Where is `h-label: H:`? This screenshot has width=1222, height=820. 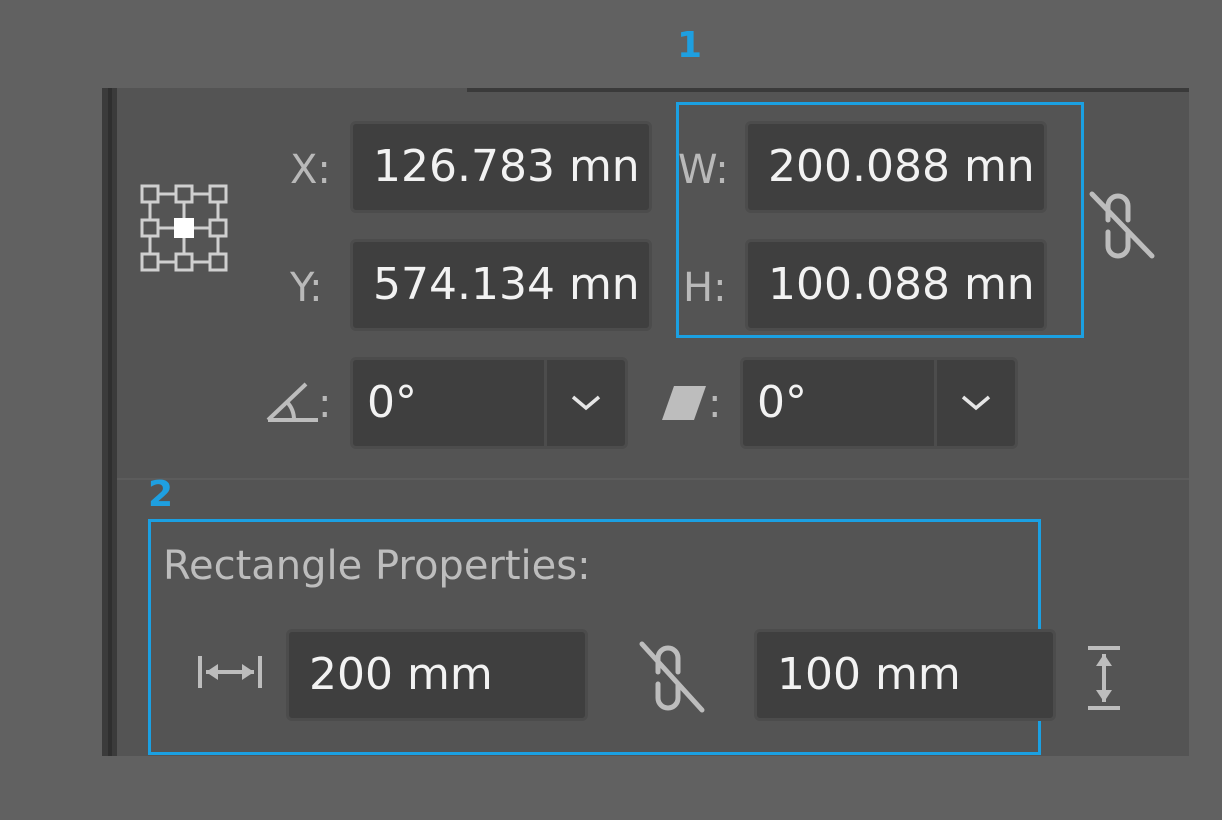
h-label: H: is located at coordinates (705, 288).